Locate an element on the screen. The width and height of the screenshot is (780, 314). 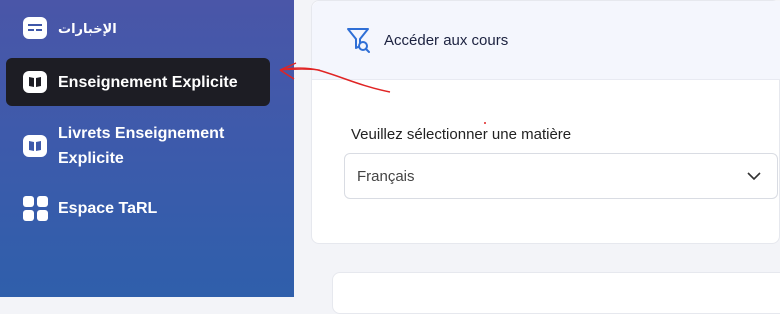
sidebar-item-livrets: Livrets Enseignement Explicite is located at coordinates (138, 146).